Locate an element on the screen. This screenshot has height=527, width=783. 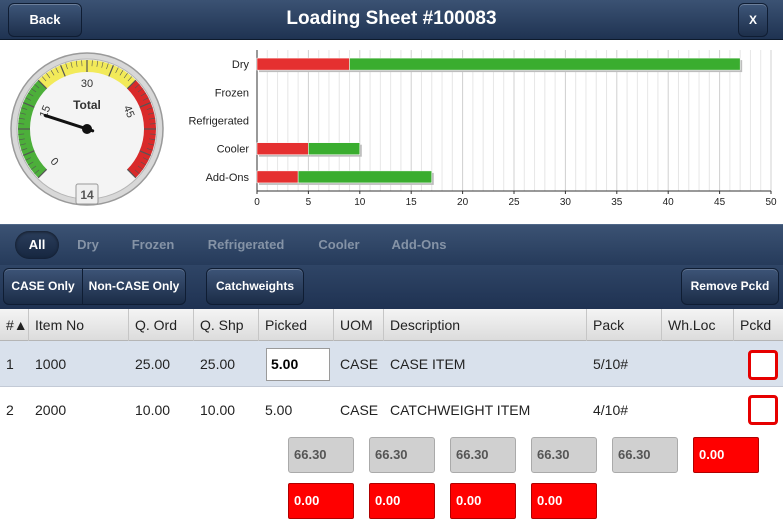
header-bar: Loading Sheet #100083 Back X is located at coordinates (391, 20).